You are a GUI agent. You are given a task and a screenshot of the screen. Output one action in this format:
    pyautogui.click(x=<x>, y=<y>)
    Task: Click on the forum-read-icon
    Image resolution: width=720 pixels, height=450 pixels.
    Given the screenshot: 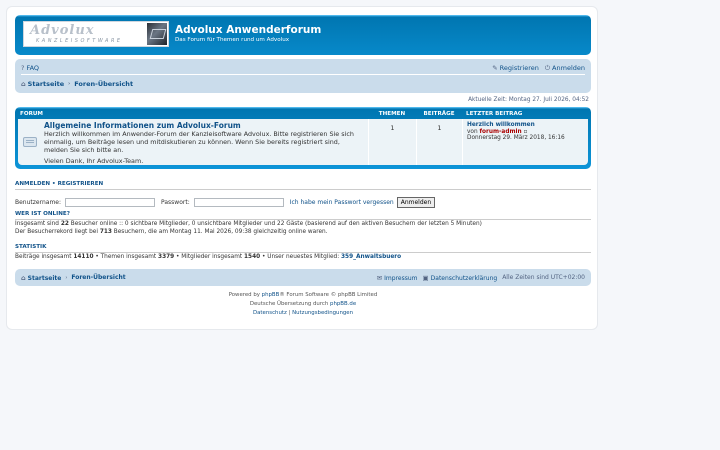 What is the action you would take?
    pyautogui.click(x=30, y=142)
    